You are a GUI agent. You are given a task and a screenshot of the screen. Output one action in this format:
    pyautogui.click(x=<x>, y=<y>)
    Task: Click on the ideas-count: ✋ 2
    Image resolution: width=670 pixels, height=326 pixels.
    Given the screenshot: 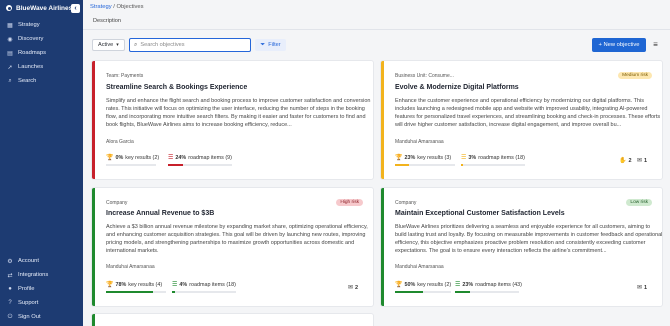 What is the action you would take?
    pyautogui.click(x=625, y=161)
    